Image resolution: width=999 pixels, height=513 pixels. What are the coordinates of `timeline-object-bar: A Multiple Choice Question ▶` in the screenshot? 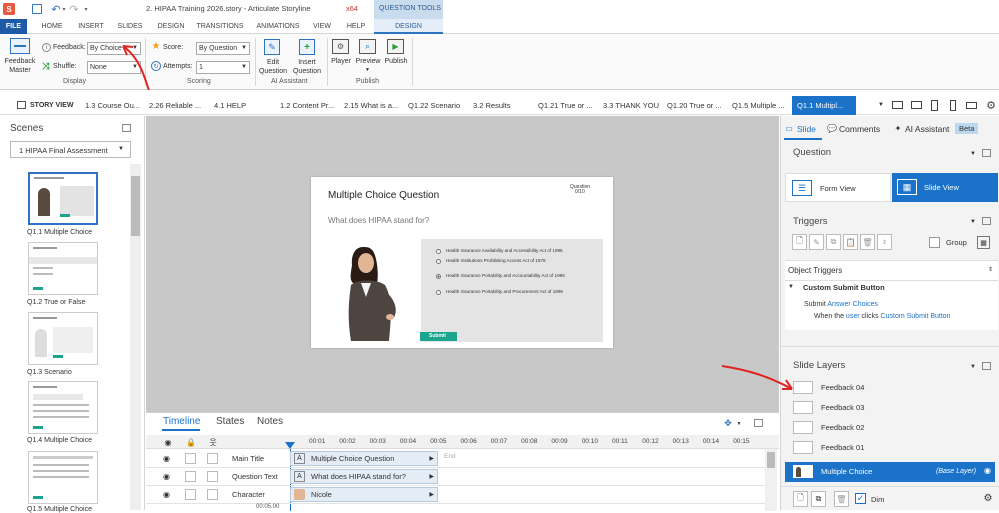 It's located at (364, 458).